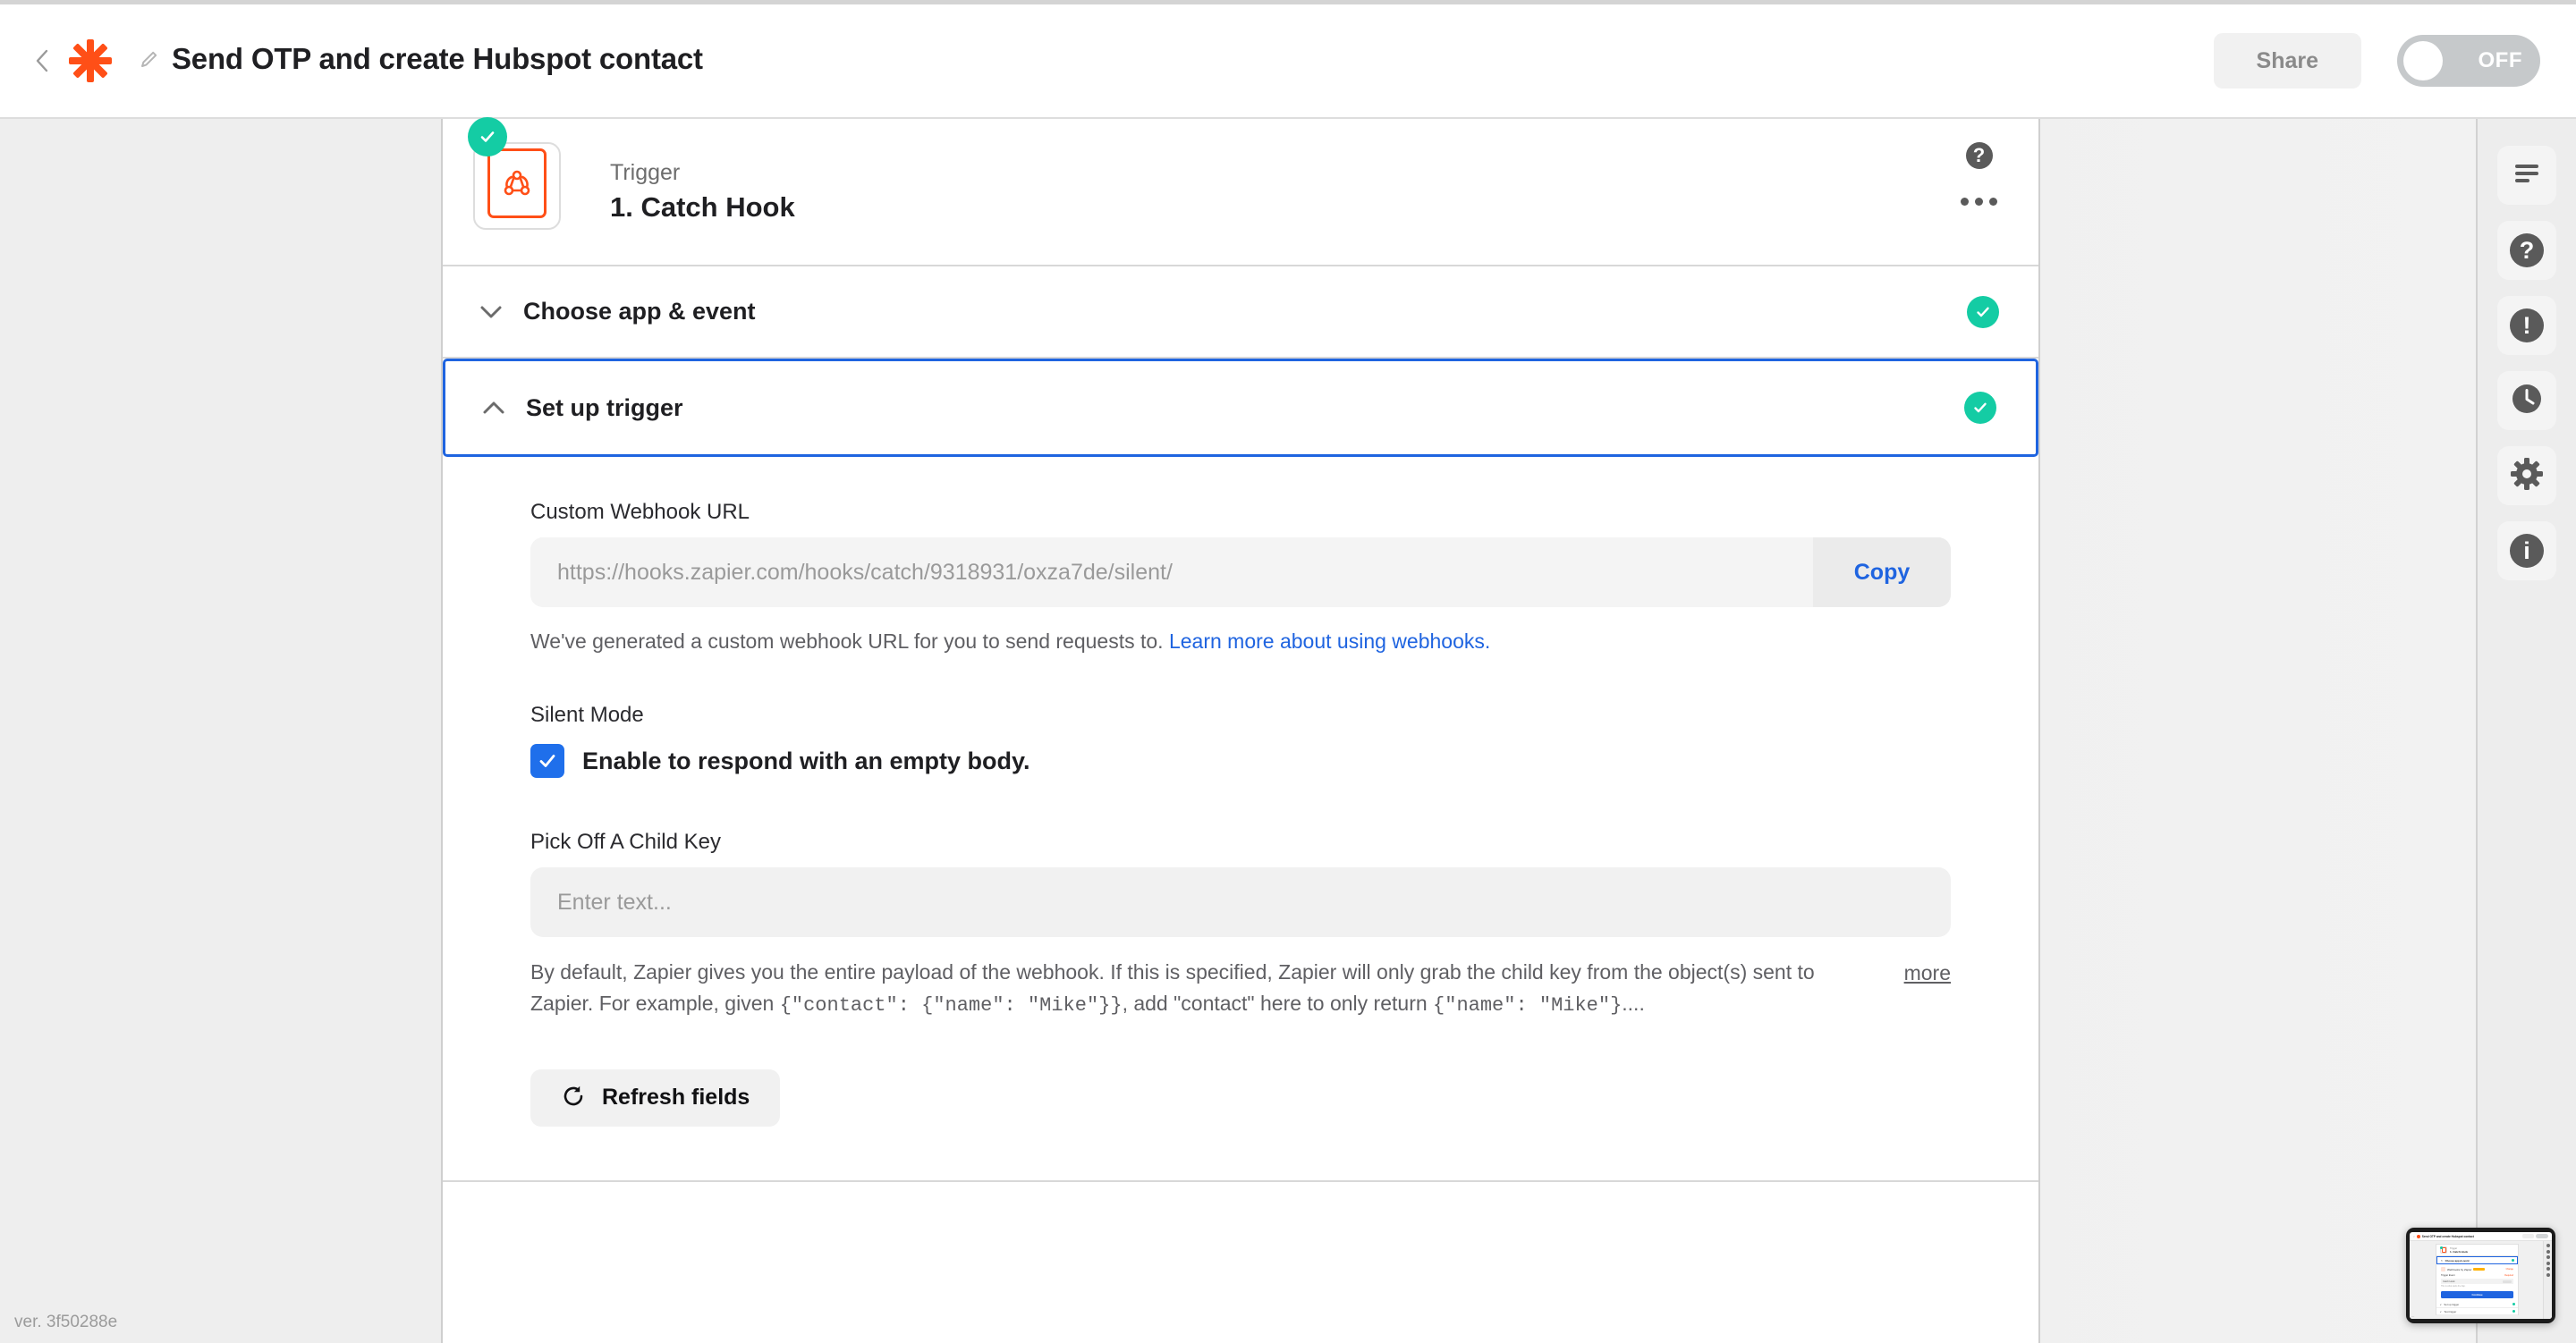  I want to click on settings-gear-icon, so click(2527, 476).